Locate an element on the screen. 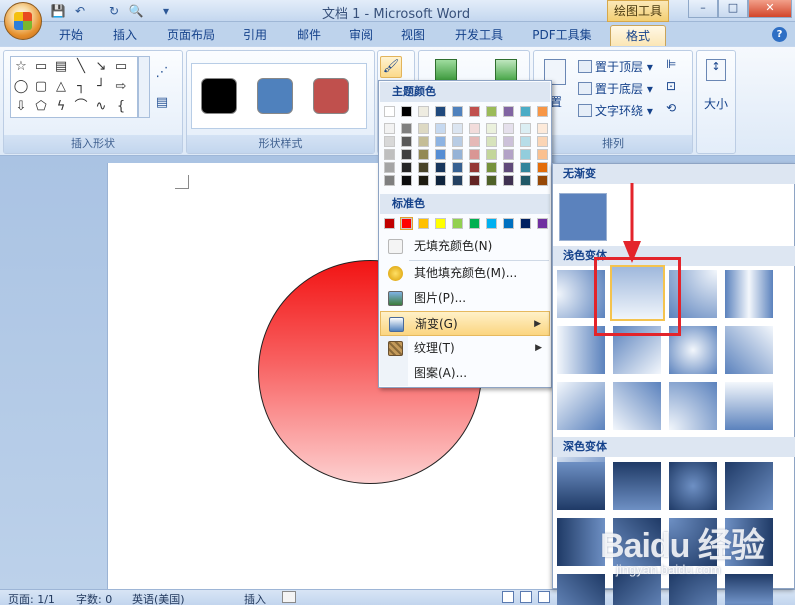 This screenshot has height=605, width=795. no-gradient-tile is located at coordinates (583, 217).